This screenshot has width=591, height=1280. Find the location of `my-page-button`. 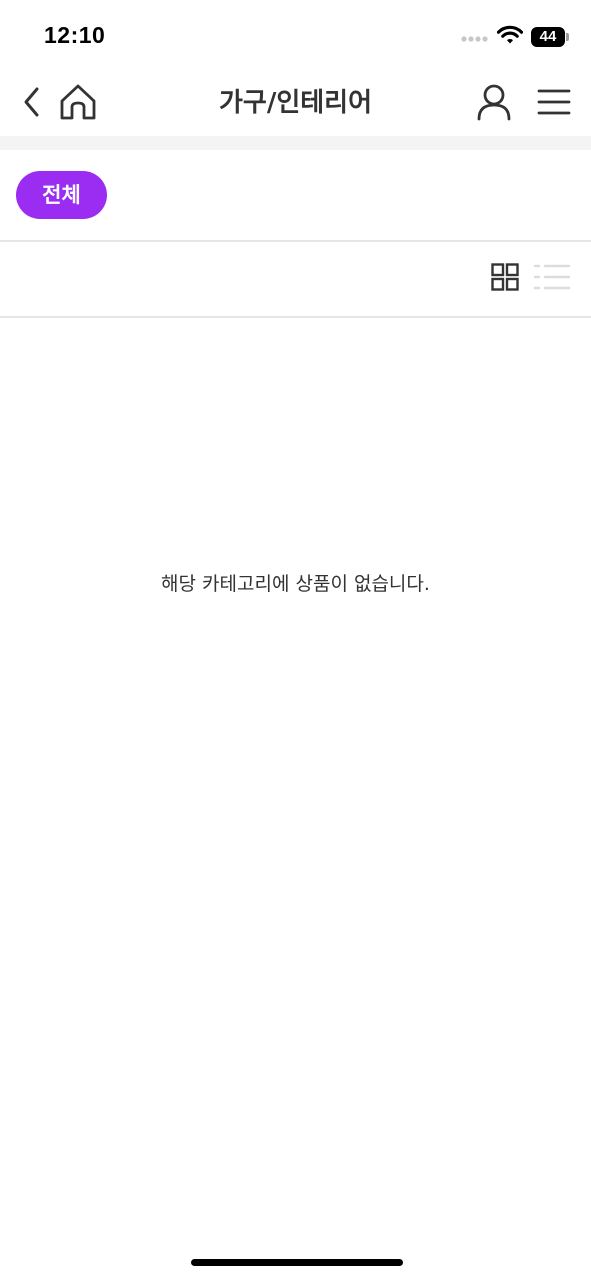

my-page-button is located at coordinates (494, 104).